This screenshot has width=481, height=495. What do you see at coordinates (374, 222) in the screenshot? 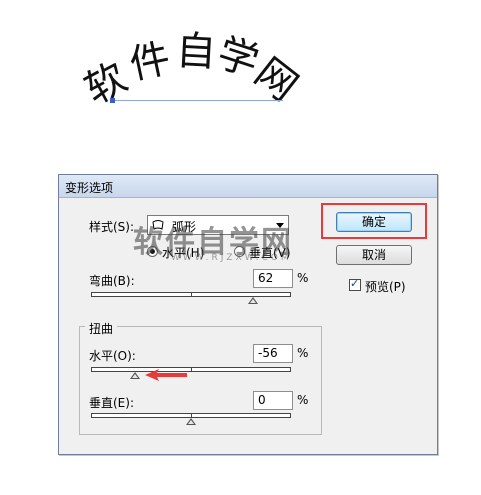
I see `ok-button: 确定` at bounding box center [374, 222].